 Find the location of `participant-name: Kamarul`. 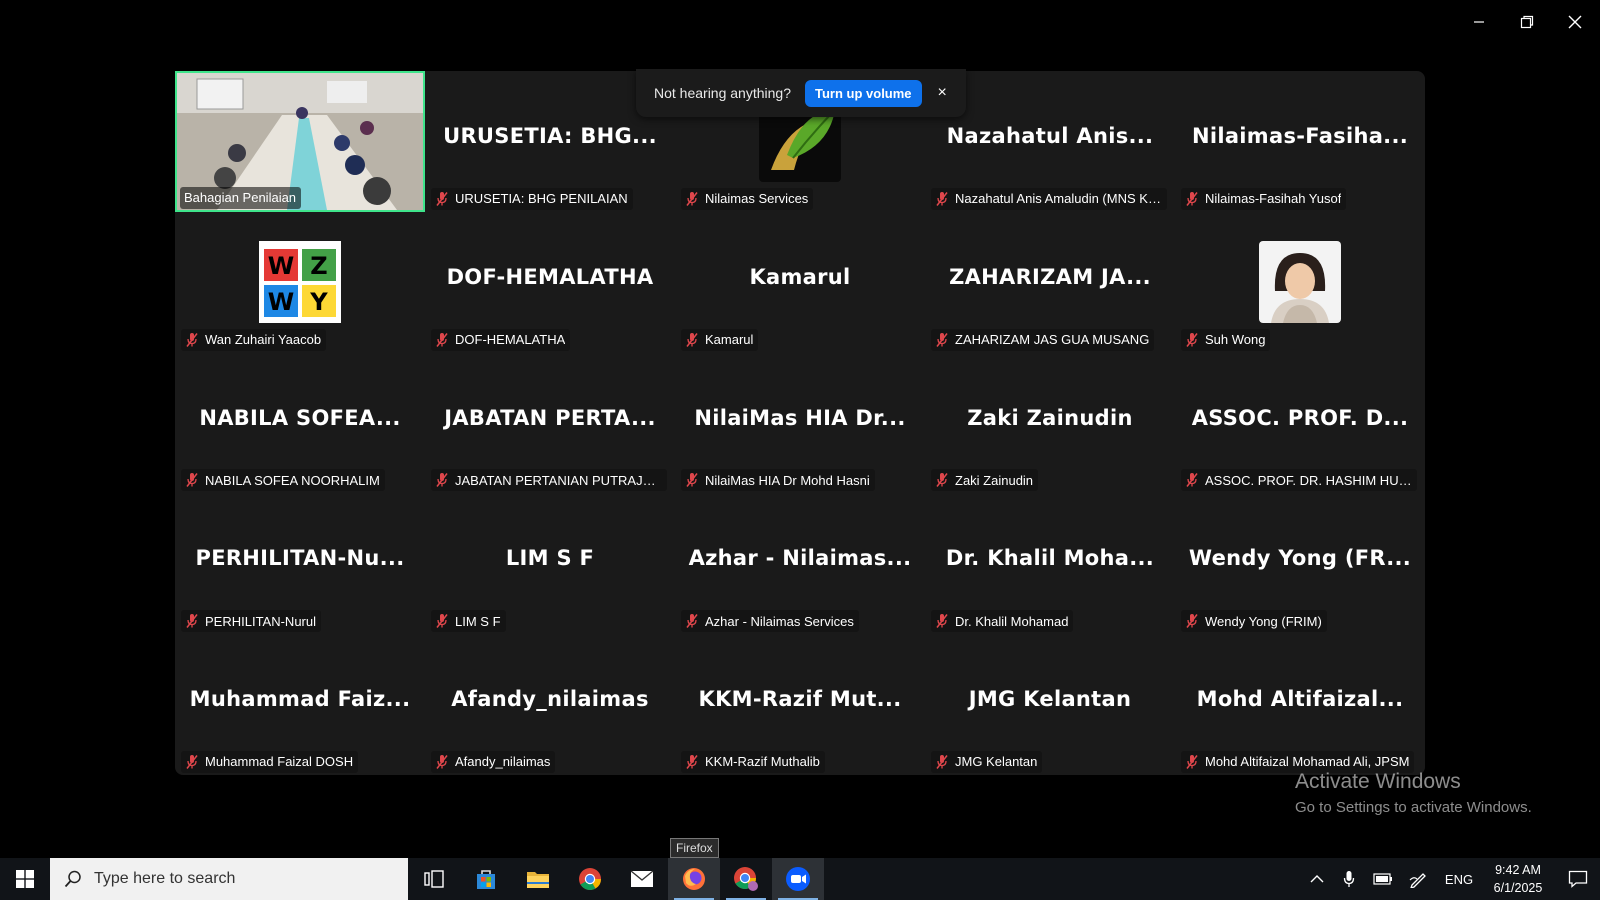

participant-name: Kamarul is located at coordinates (729, 340).